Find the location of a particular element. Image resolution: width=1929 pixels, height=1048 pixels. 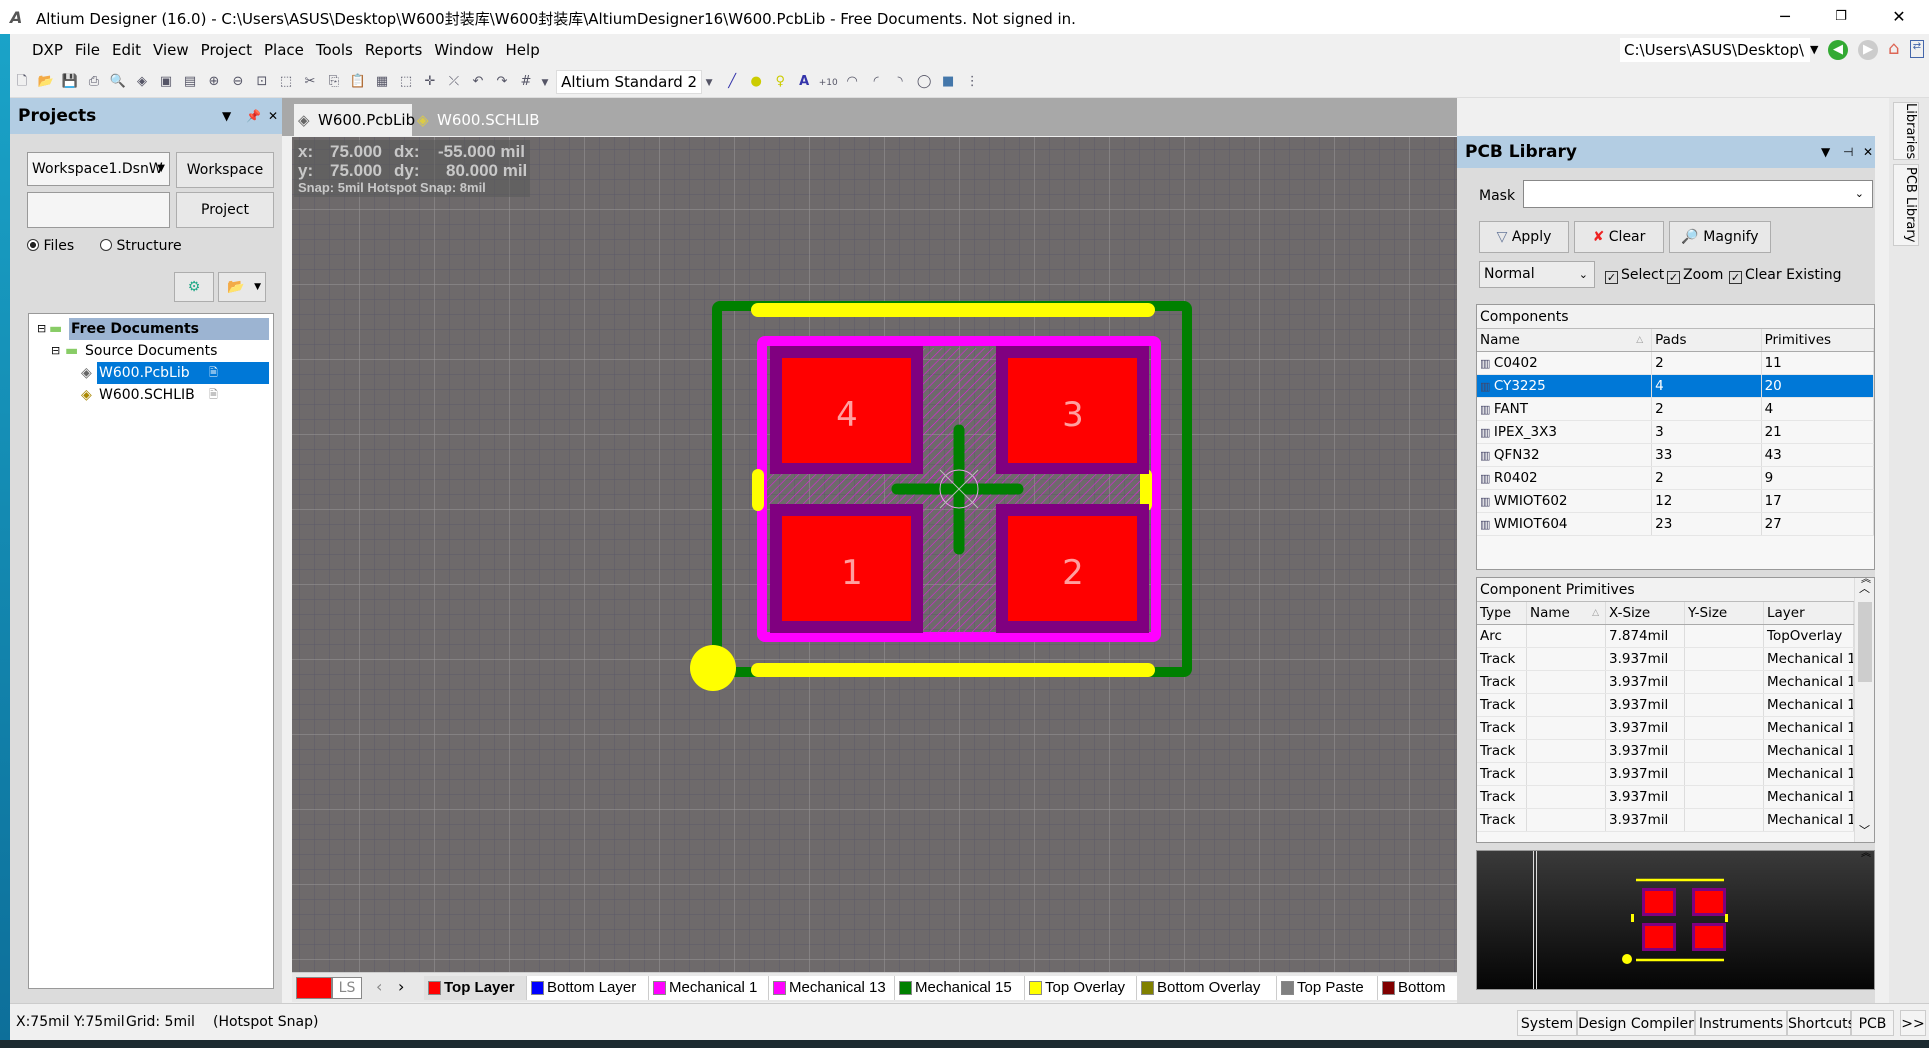

close-button: ✕ is located at coordinates (1899, 17).